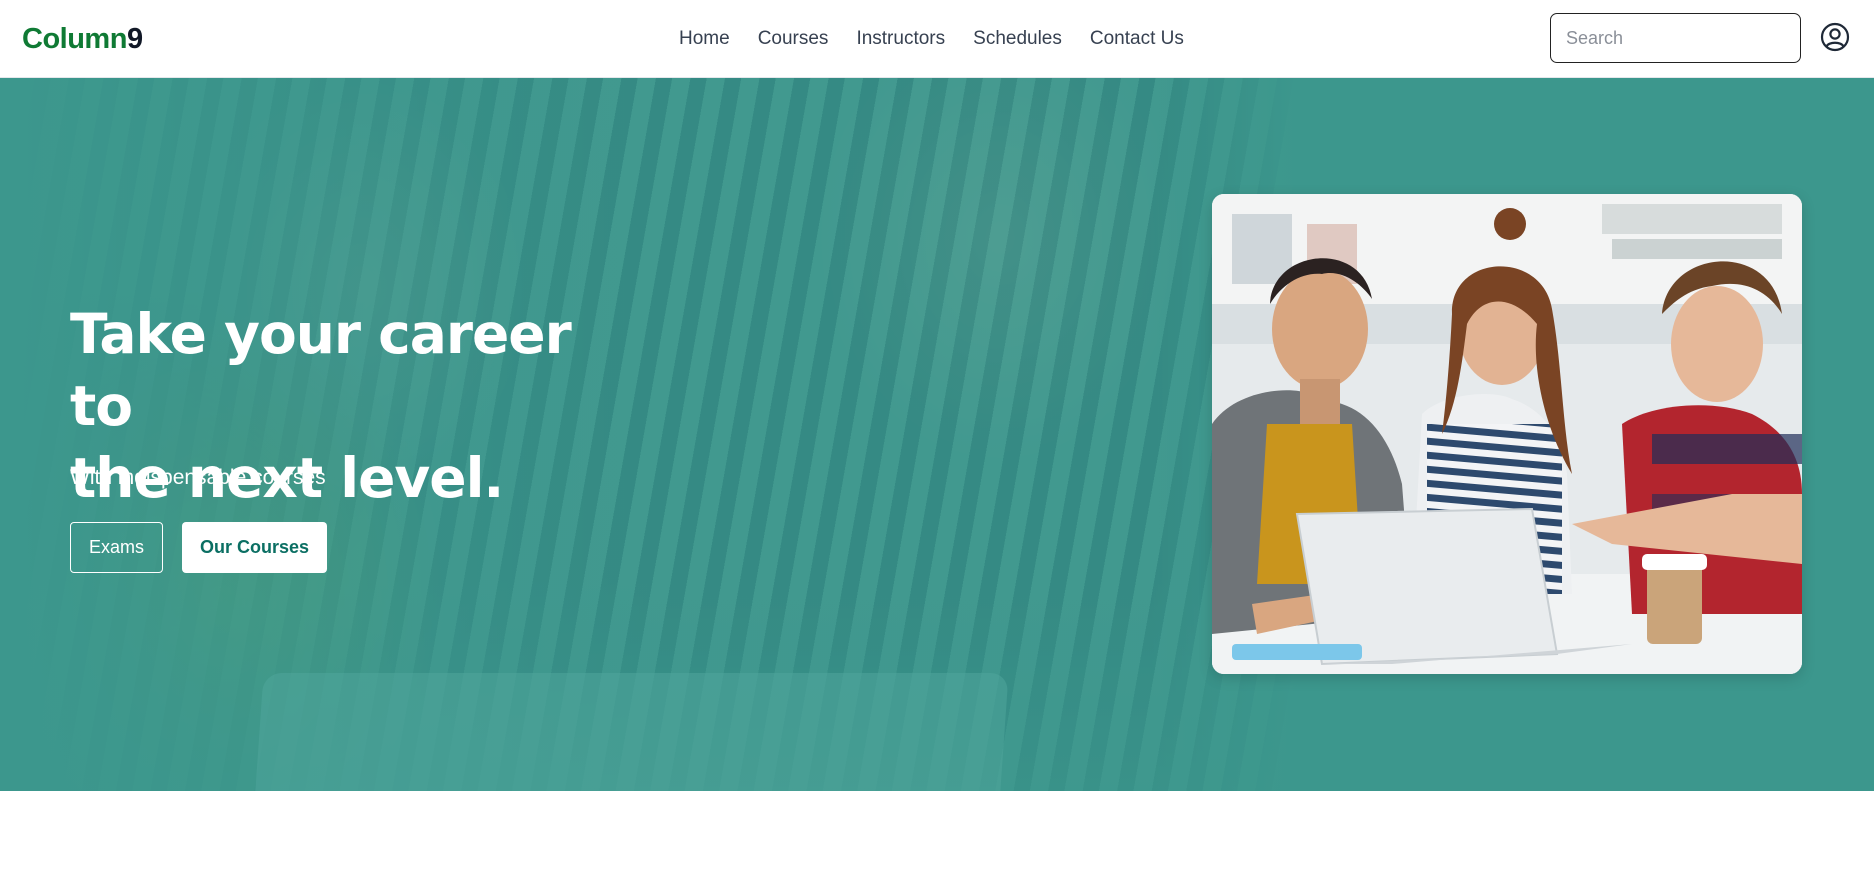  What do you see at coordinates (254, 547) in the screenshot?
I see `our-courses-button: Our Courses` at bounding box center [254, 547].